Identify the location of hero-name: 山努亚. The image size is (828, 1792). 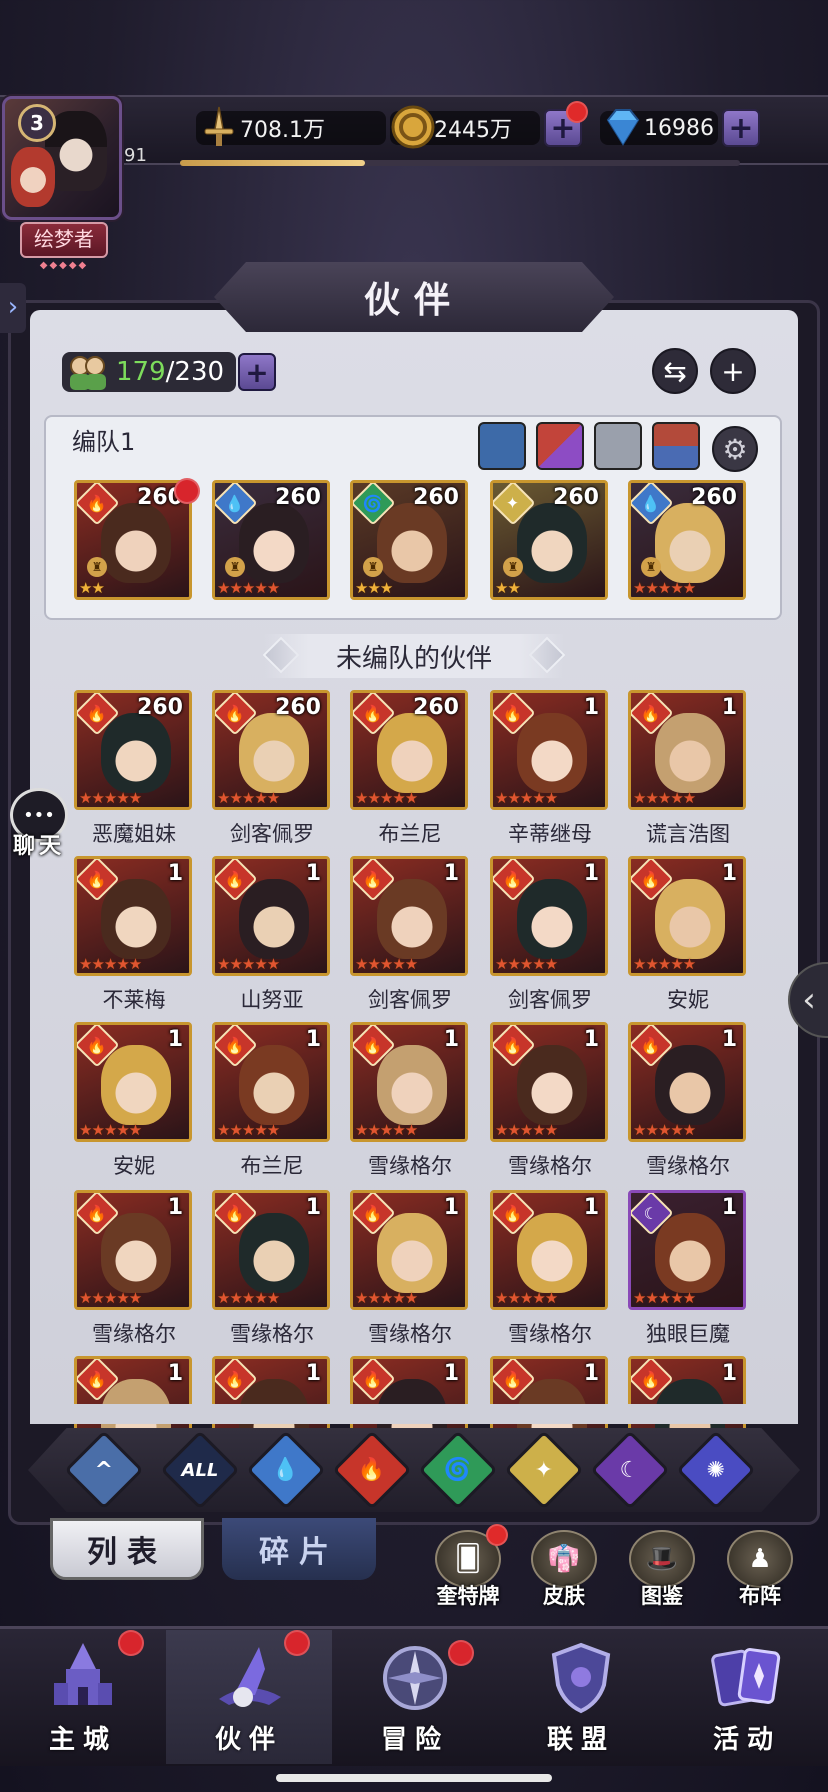
(272, 1000).